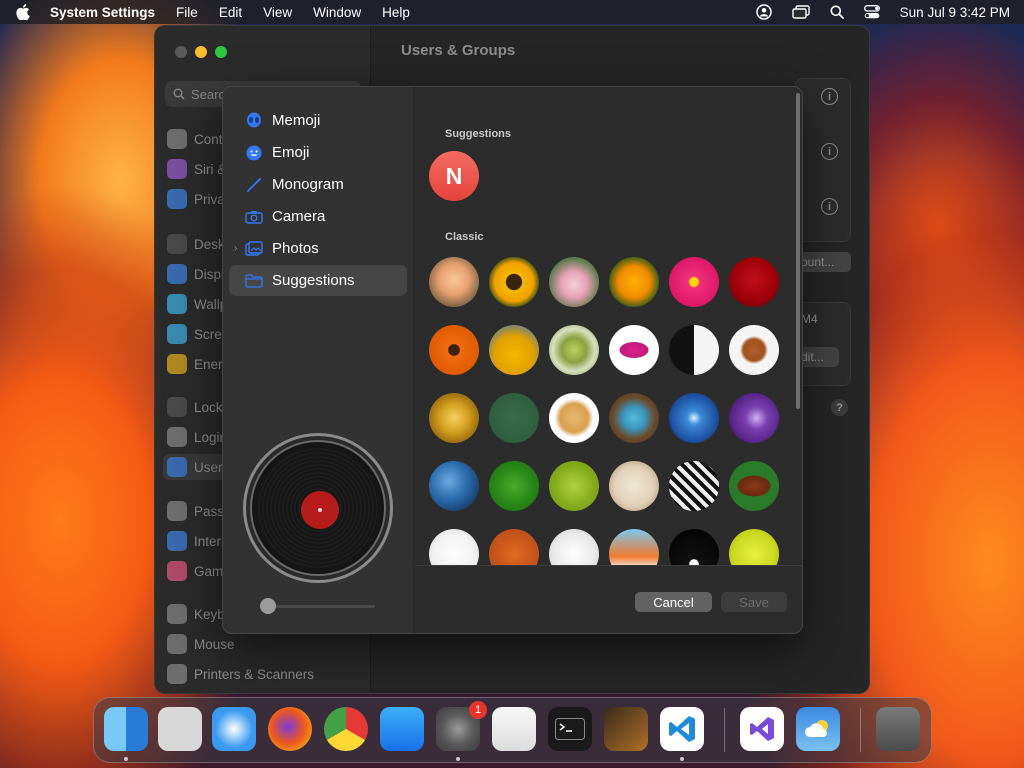 Image resolution: width=1024 pixels, height=768 pixels. Describe the element at coordinates (290, 729) in the screenshot. I see `firefox-app-icon` at that location.